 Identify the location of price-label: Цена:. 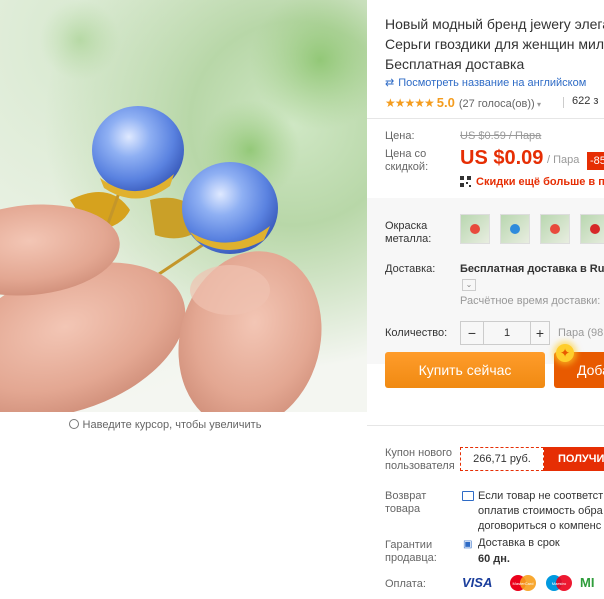
(400, 136).